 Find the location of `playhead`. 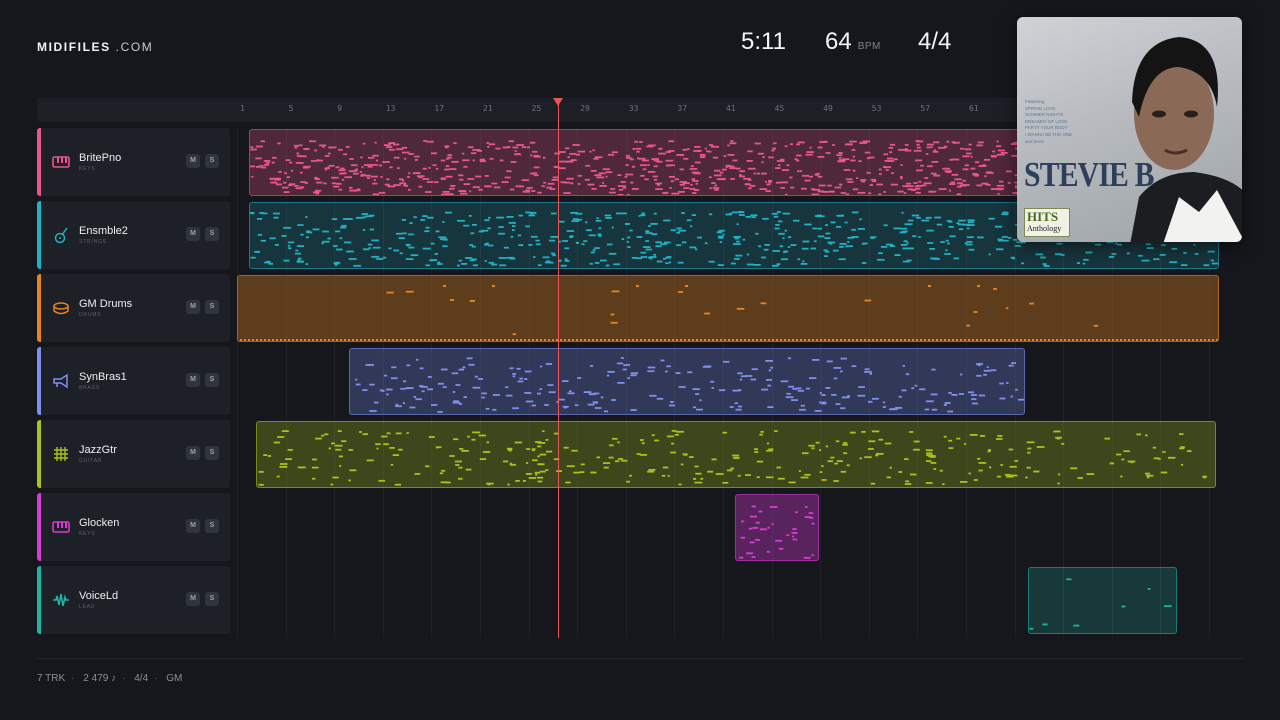

playhead is located at coordinates (558, 370).